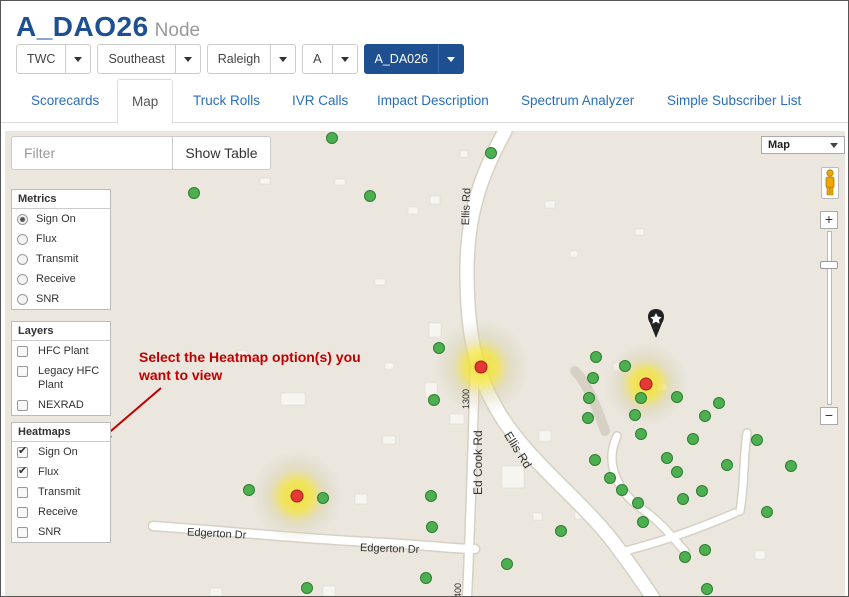  I want to click on layers-panel: Layers HFC Plant Legacy HFC Plant NEXRAD, so click(61, 368).